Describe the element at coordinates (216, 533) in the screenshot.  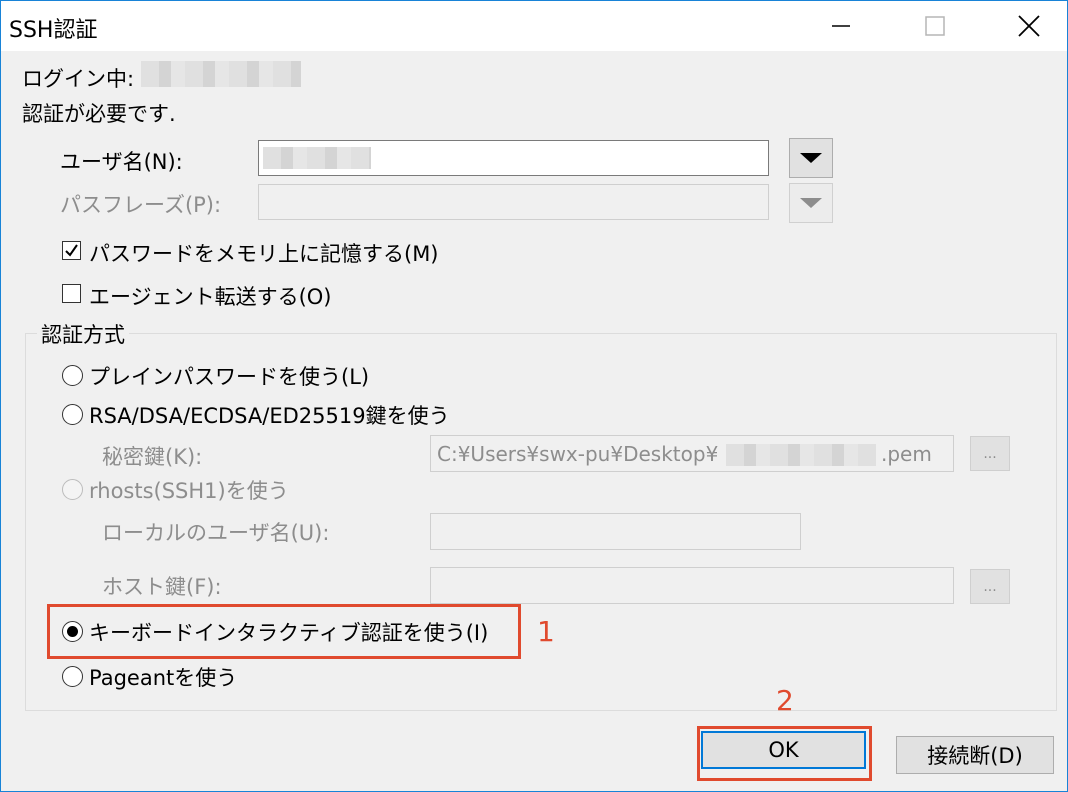
I see `local-user-label: ローカルのユーザ名(U):` at that location.